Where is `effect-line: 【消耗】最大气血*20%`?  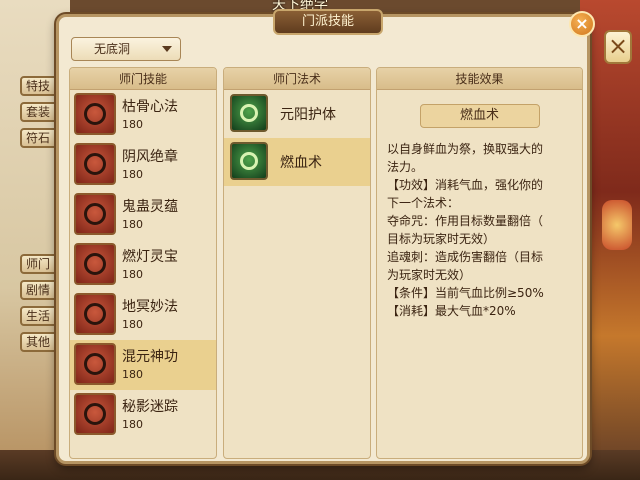 effect-line: 【消耗】最大气血*20% is located at coordinates (451, 311).